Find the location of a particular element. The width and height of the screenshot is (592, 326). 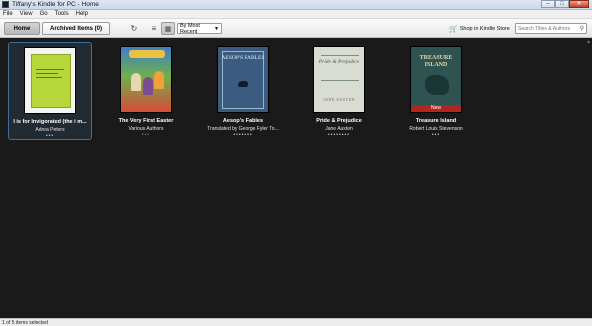

menu-view: View is located at coordinates (26, 14).